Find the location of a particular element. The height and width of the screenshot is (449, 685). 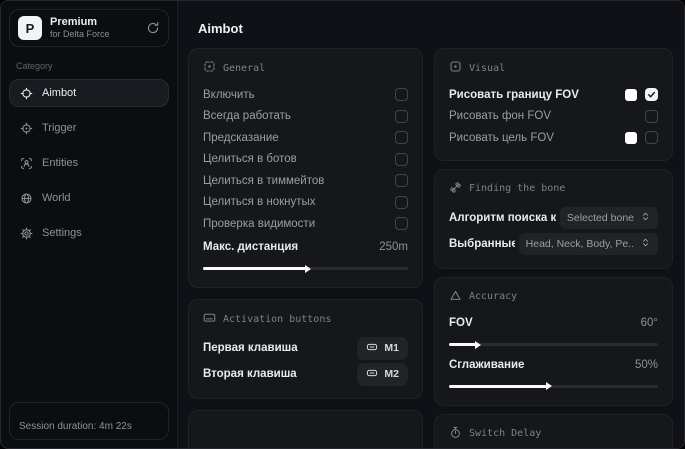

sidebar-item-label: Trigger is located at coordinates (59, 128).